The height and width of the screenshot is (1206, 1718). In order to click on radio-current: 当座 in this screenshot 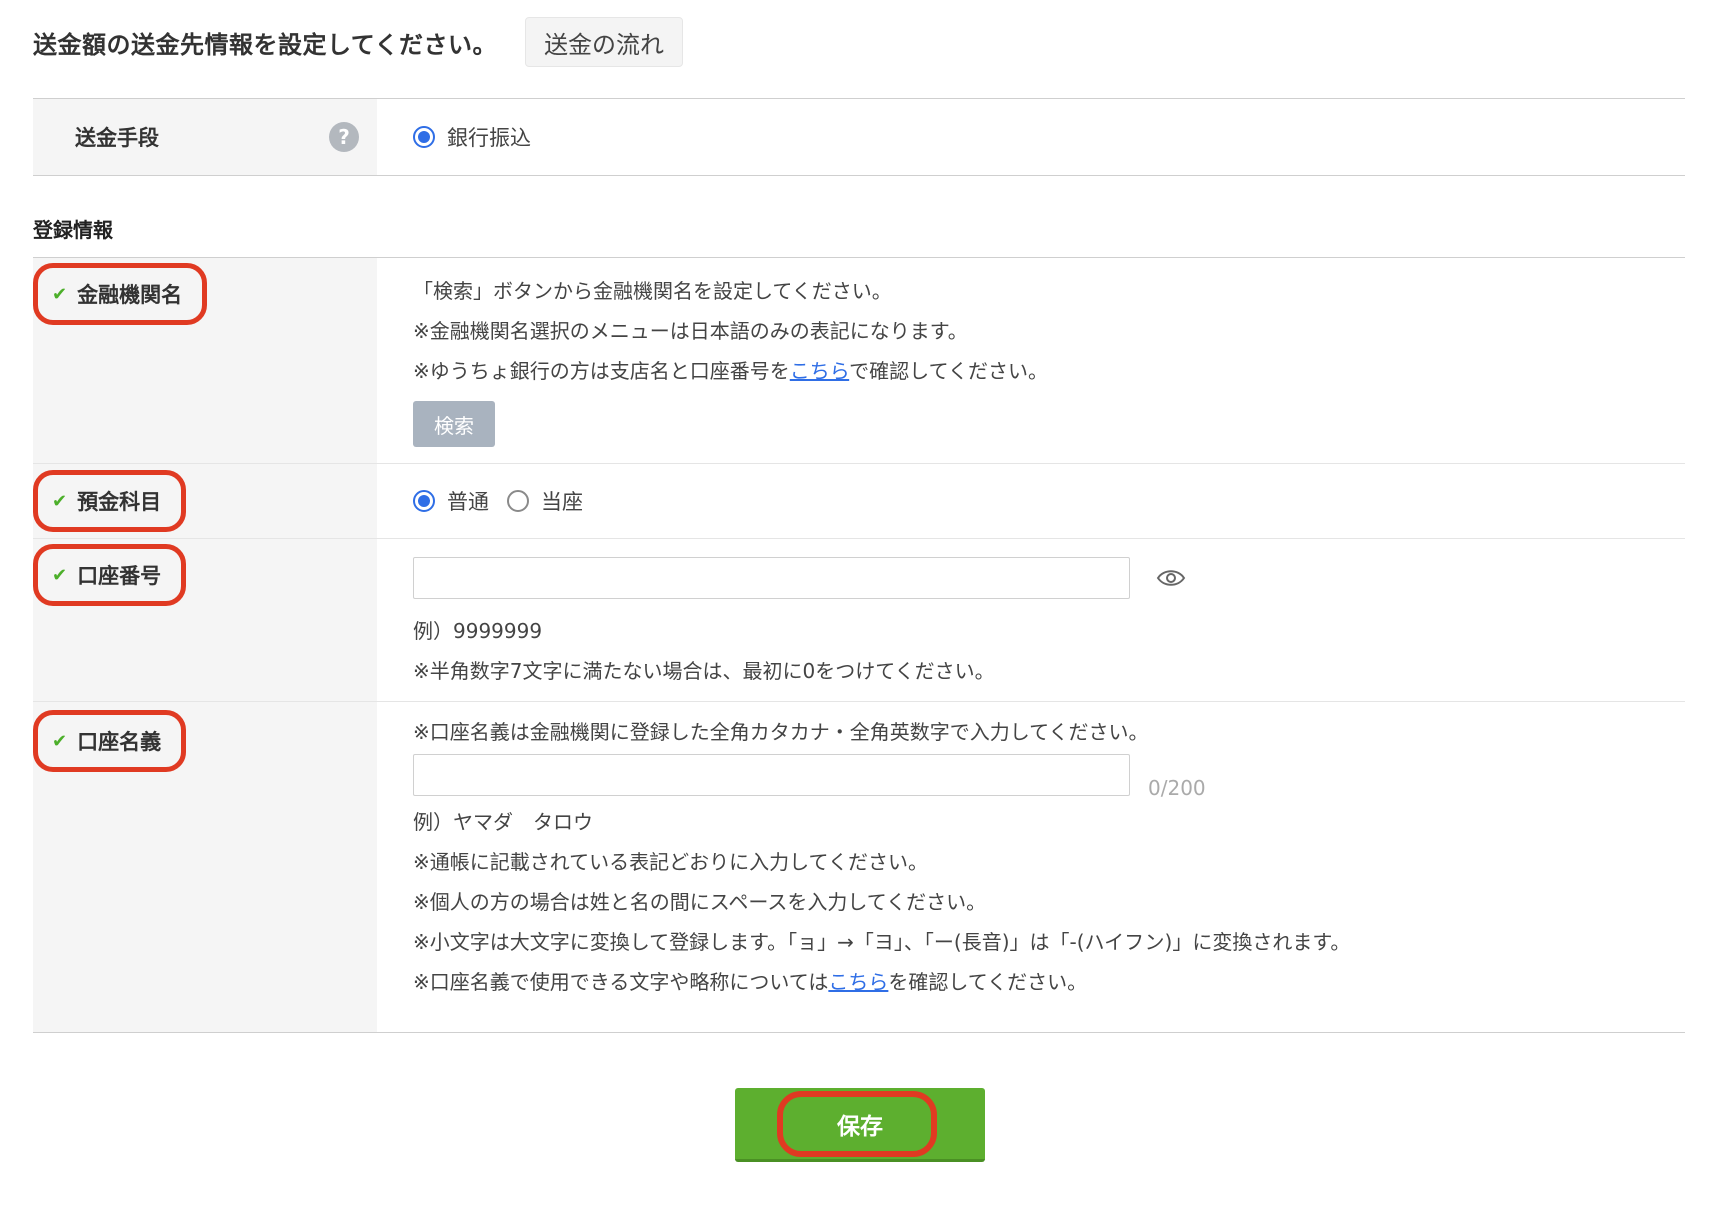, I will do `click(545, 501)`.